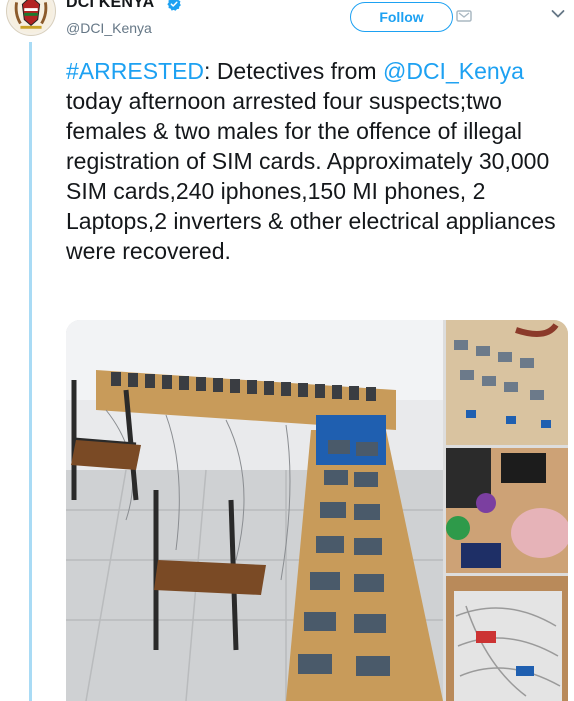 The width and height of the screenshot is (574, 701). Describe the element at coordinates (109, 28) in the screenshot. I see `handle: @DCI_Kenya` at that location.